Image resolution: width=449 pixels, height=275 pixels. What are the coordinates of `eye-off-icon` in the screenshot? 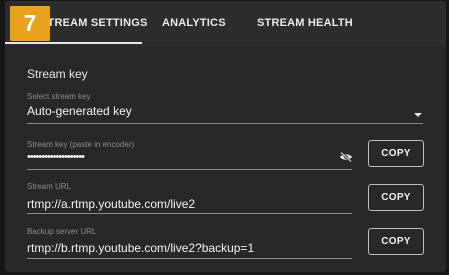 It's located at (346, 157).